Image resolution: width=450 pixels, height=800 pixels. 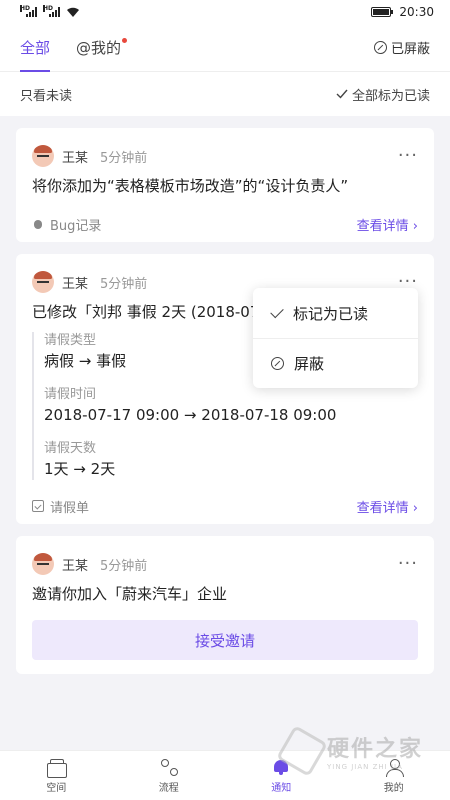 I want to click on nav-label: 流程, so click(x=168, y=788).